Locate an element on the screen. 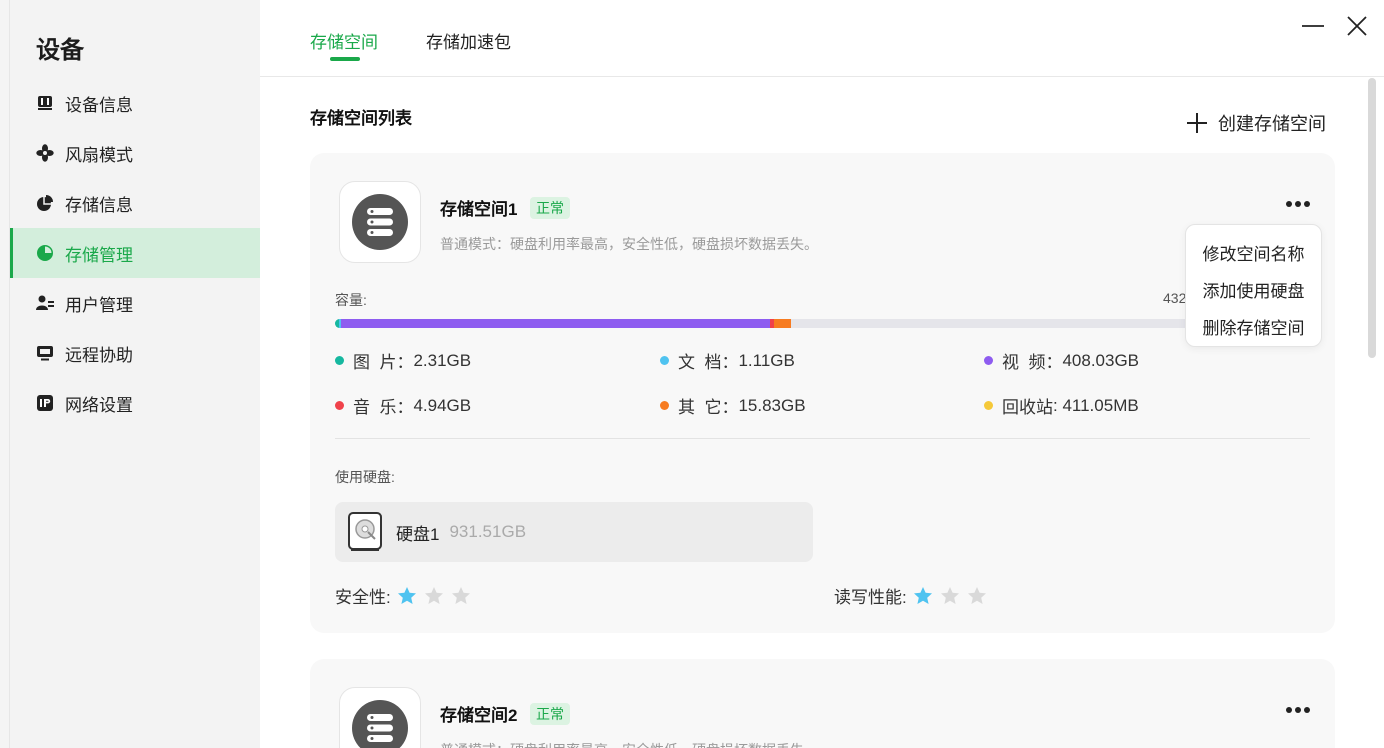 Image resolution: width=1384 pixels, height=748 pixels. sidebar-item-network: 网络设置 is located at coordinates (135, 403).